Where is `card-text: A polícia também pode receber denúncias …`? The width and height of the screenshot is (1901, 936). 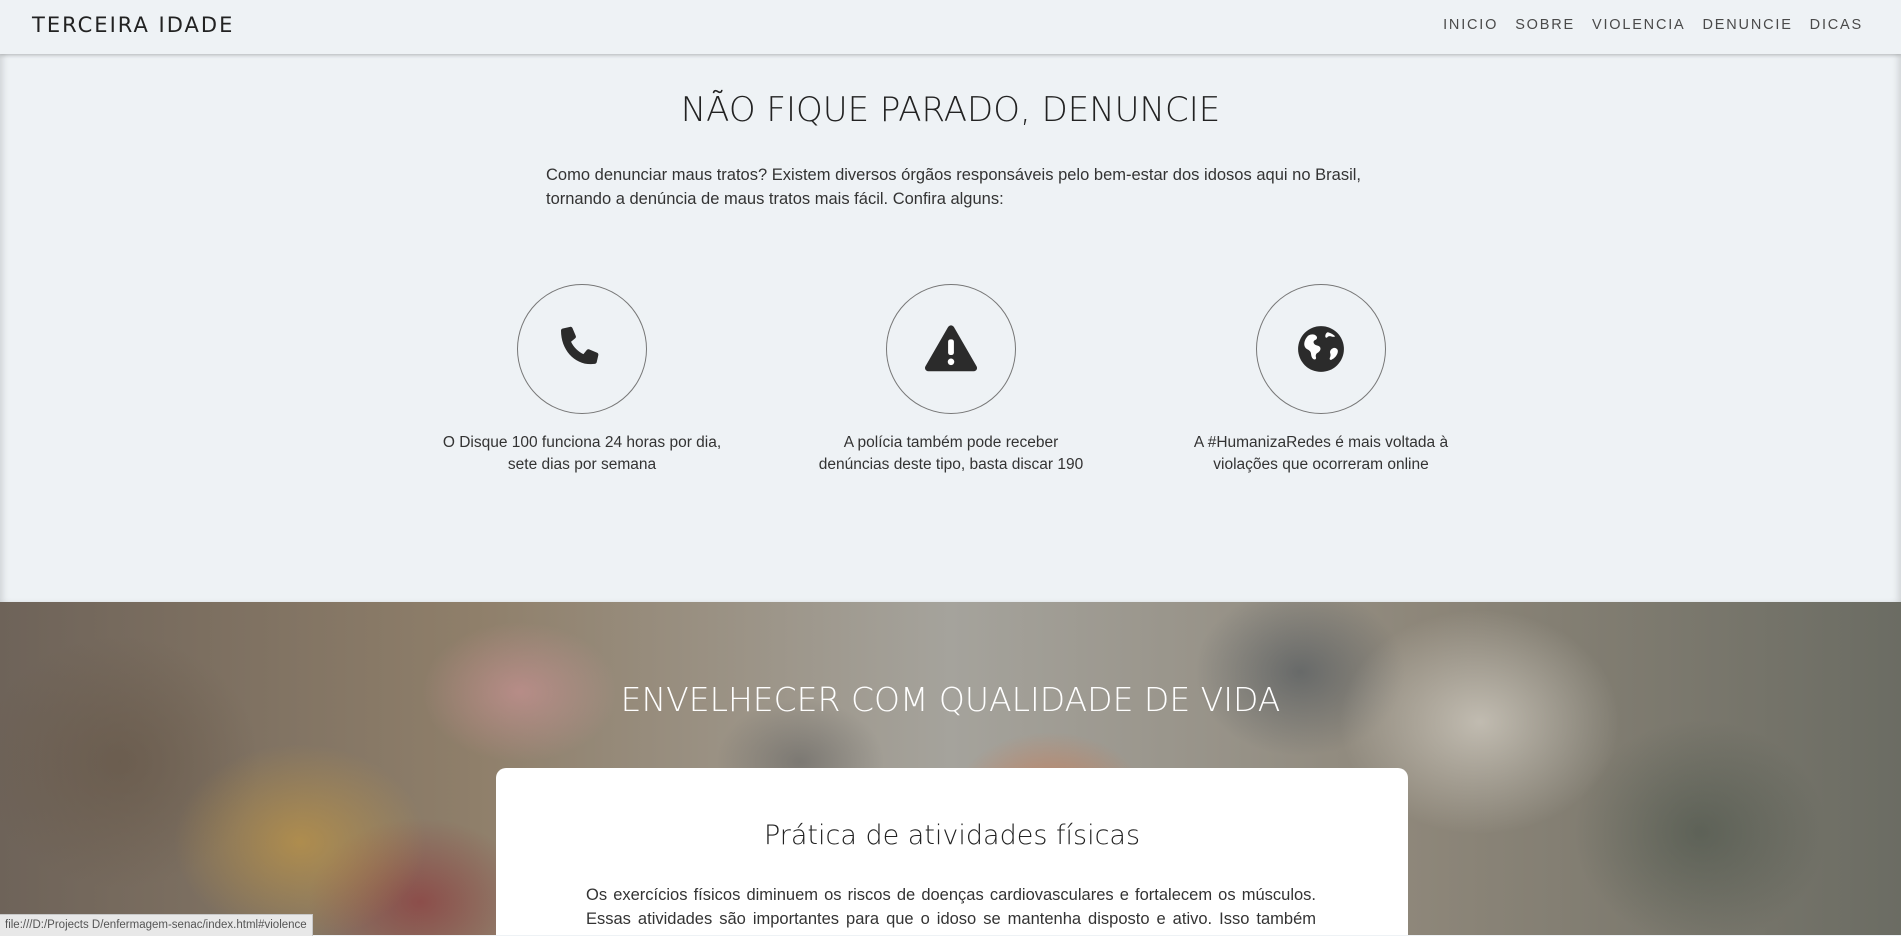
card-text: A polícia também pode receber denúncias … is located at coordinates (951, 454).